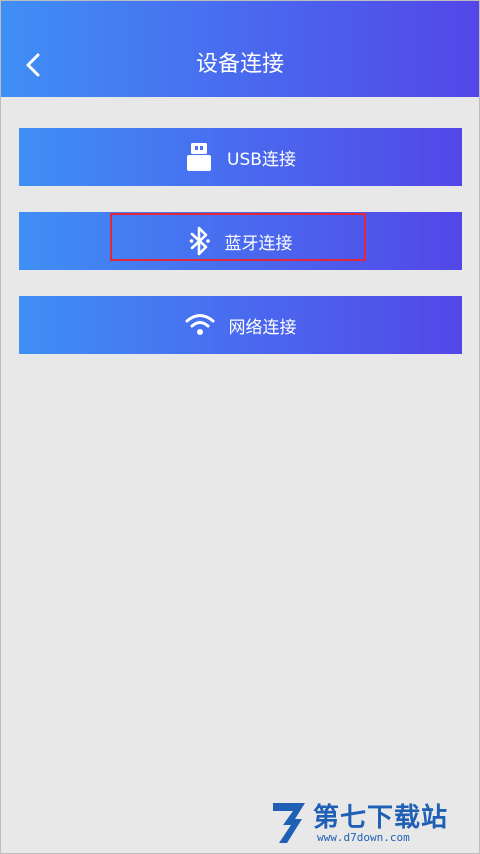  Describe the element at coordinates (258, 243) in the screenshot. I see `bluetooth-connection-label: 蓝牙连接` at that location.